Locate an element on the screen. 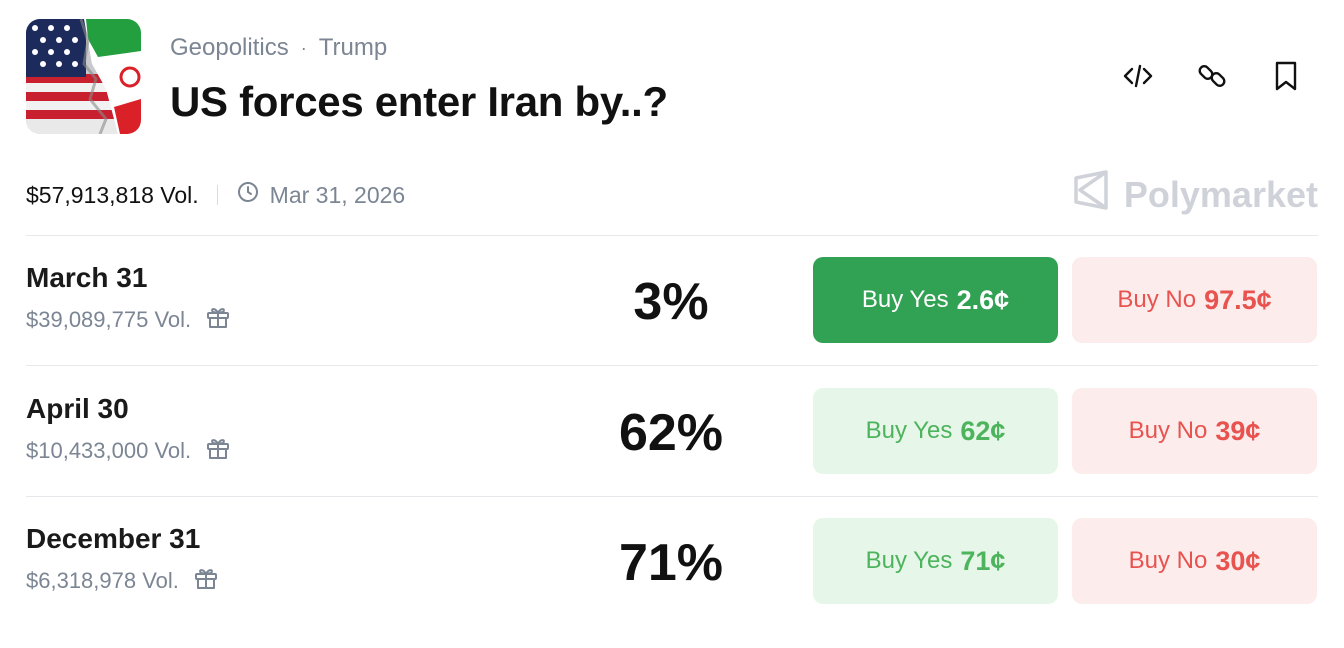 The height and width of the screenshot is (648, 1344). outcome-volume: $39,089,775 Vol. is located at coordinates (128, 320).